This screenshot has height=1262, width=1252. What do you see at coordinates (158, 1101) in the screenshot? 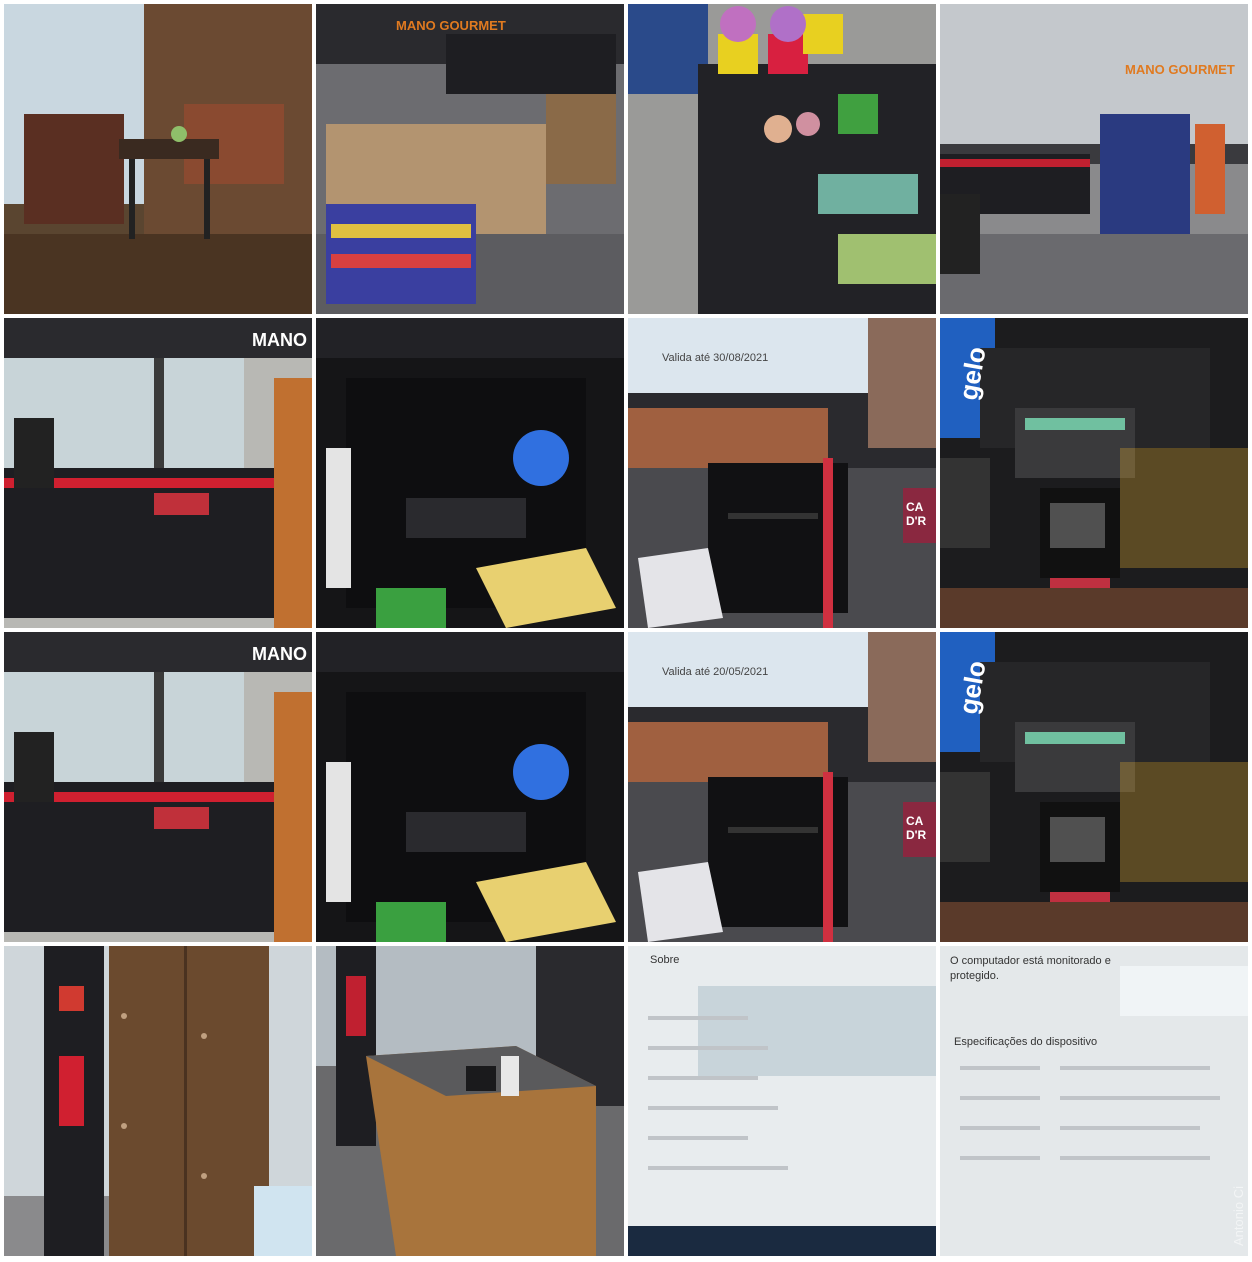
I see `photo-wood-cabinet` at bounding box center [158, 1101].